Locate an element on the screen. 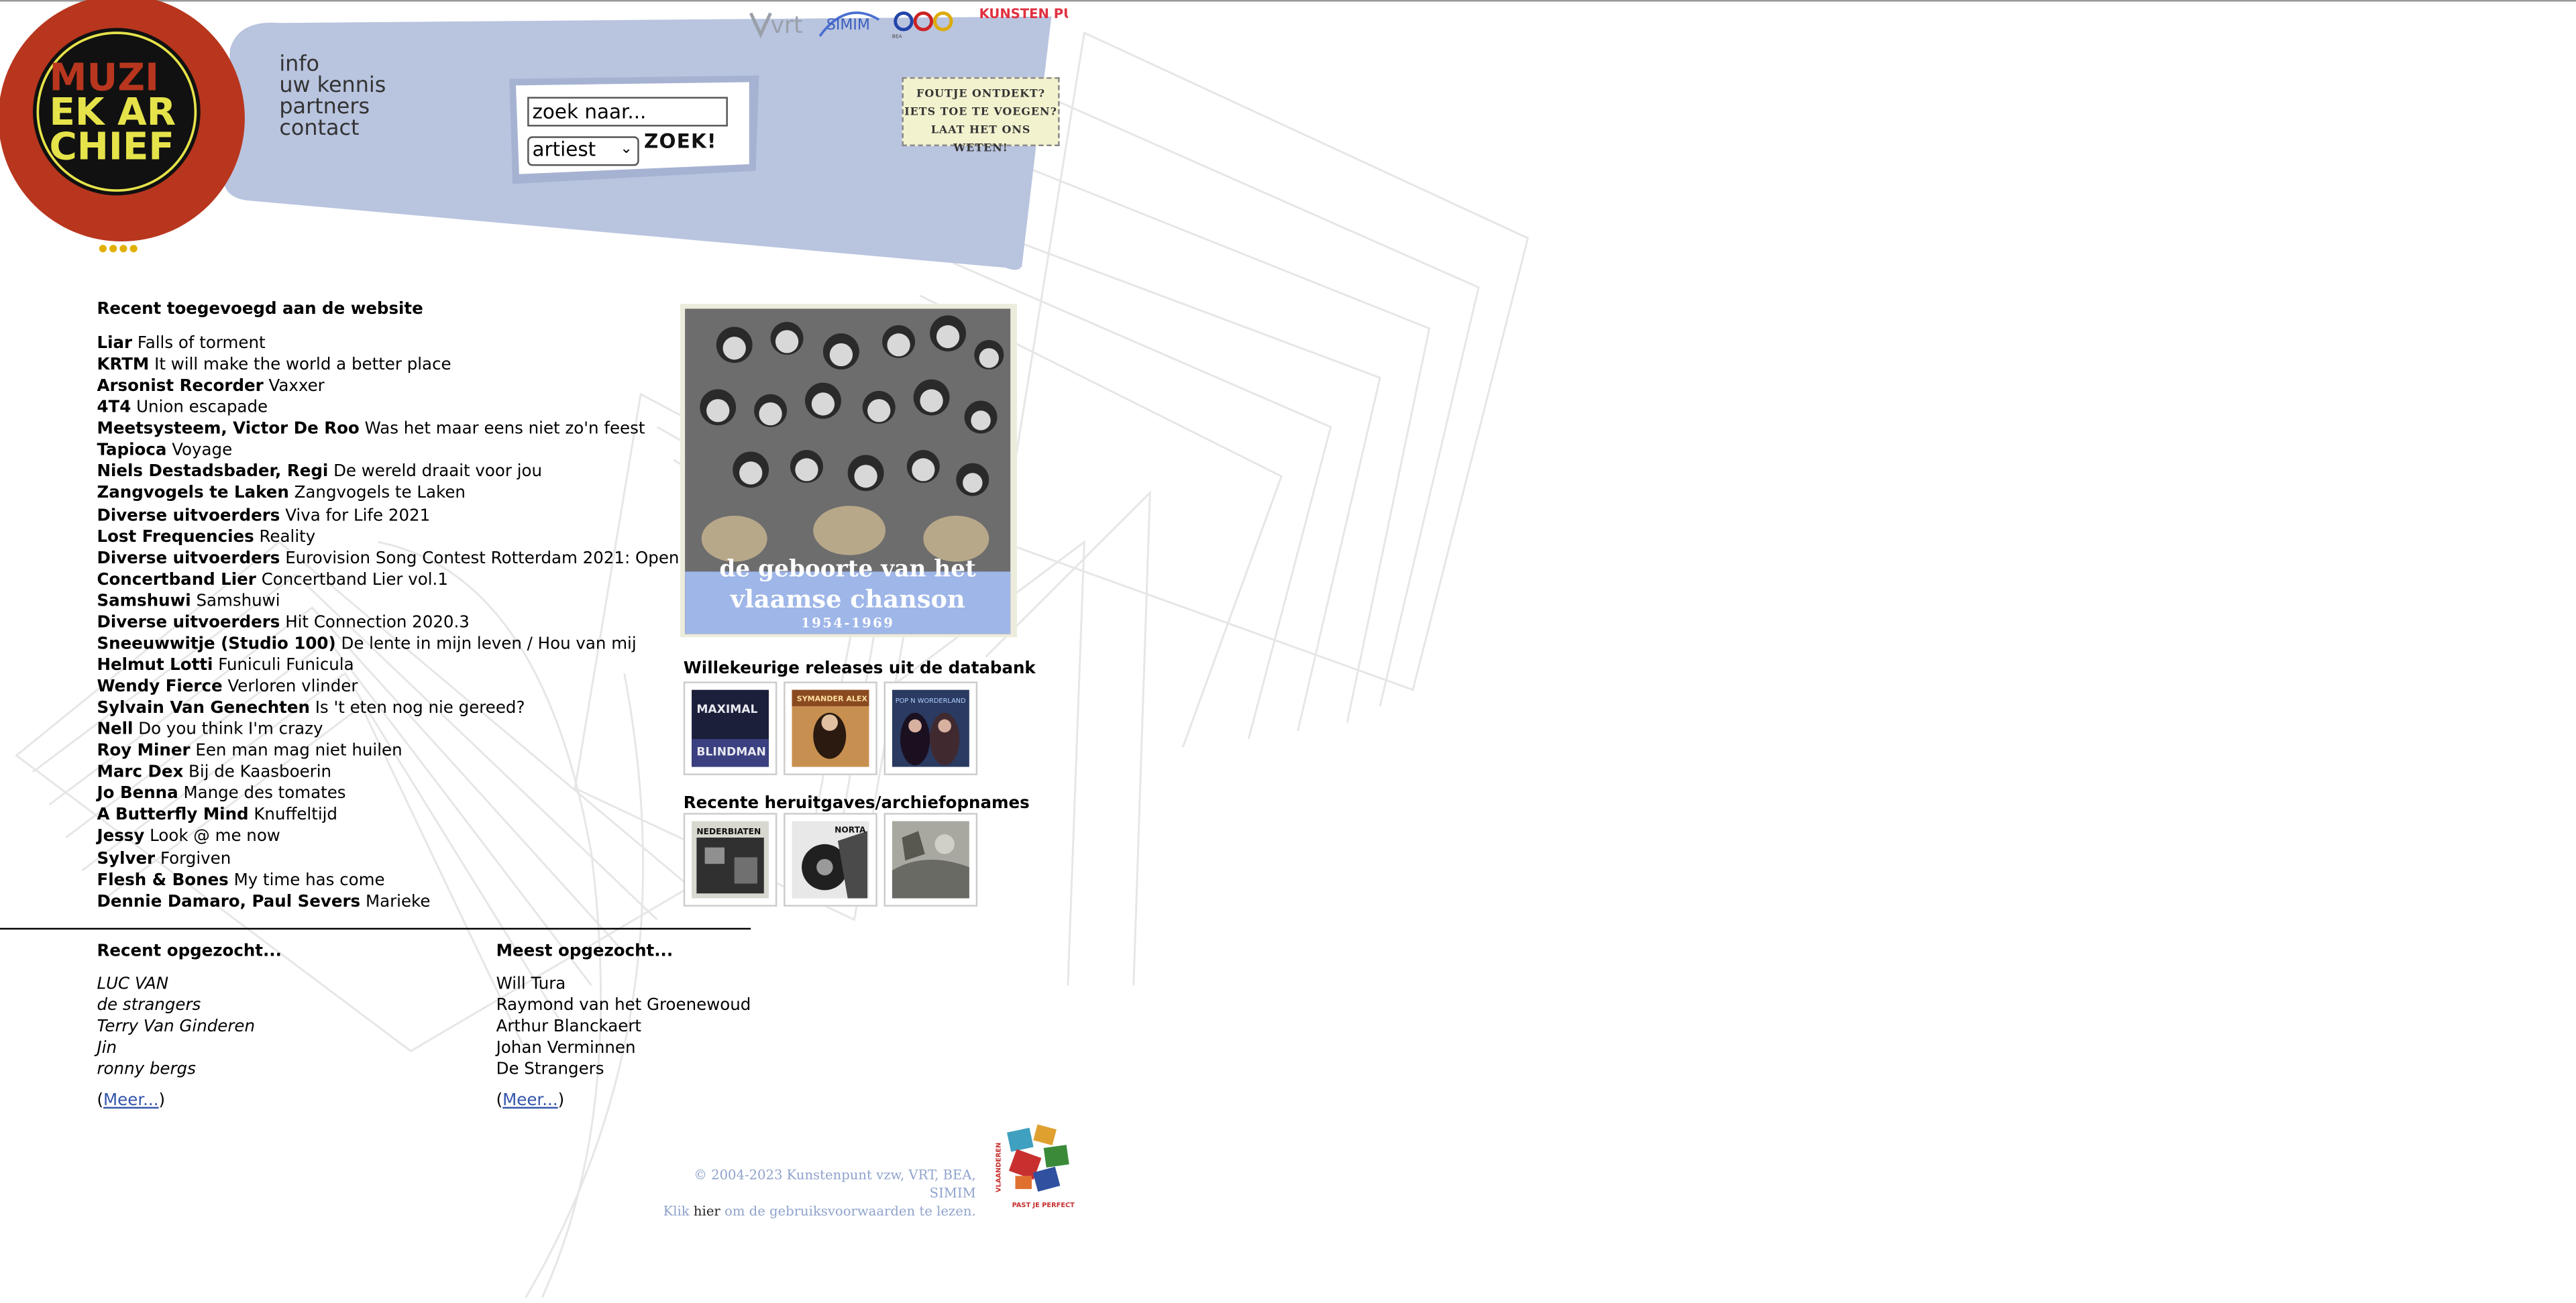 The width and height of the screenshot is (2576, 1303). recent-item: Nell Do you think I'm crazy is located at coordinates (401, 730).